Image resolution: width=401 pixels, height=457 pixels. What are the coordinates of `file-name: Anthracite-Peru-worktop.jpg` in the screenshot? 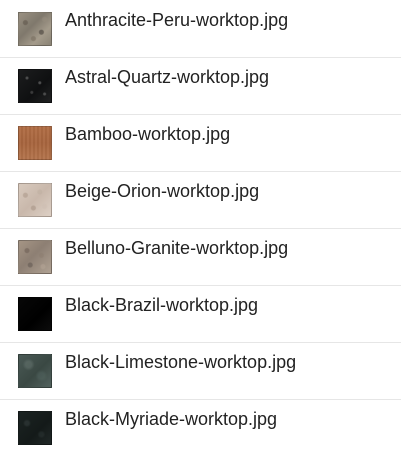 It's located at (176, 20).